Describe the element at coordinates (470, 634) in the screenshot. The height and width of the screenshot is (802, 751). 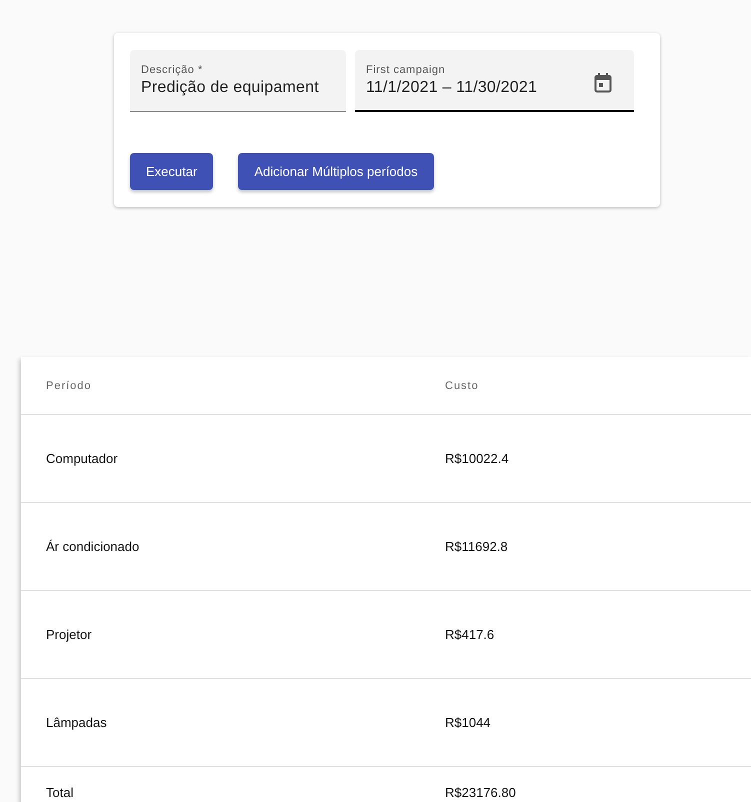
I see `table-cell-text: R$417.6` at that location.